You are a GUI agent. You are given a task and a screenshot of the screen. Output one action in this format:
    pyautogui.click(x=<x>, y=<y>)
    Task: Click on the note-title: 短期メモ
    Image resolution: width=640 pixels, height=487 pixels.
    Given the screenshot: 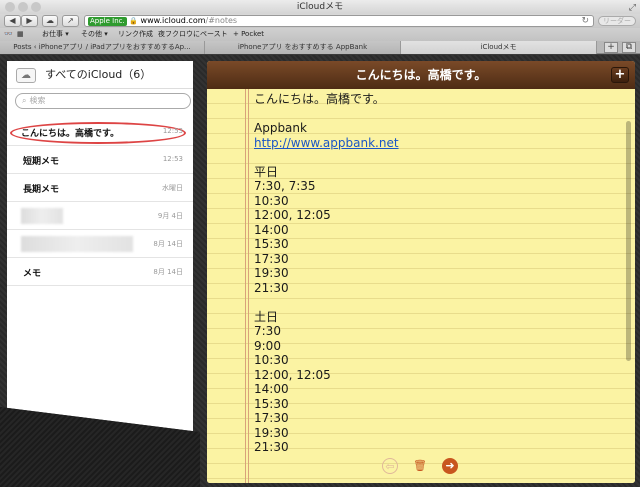 What is the action you would take?
    pyautogui.click(x=41, y=162)
    